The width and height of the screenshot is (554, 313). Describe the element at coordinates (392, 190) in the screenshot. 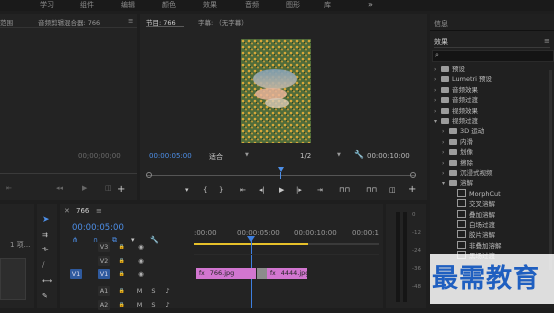

I see `export-frame-icon: ◫` at that location.